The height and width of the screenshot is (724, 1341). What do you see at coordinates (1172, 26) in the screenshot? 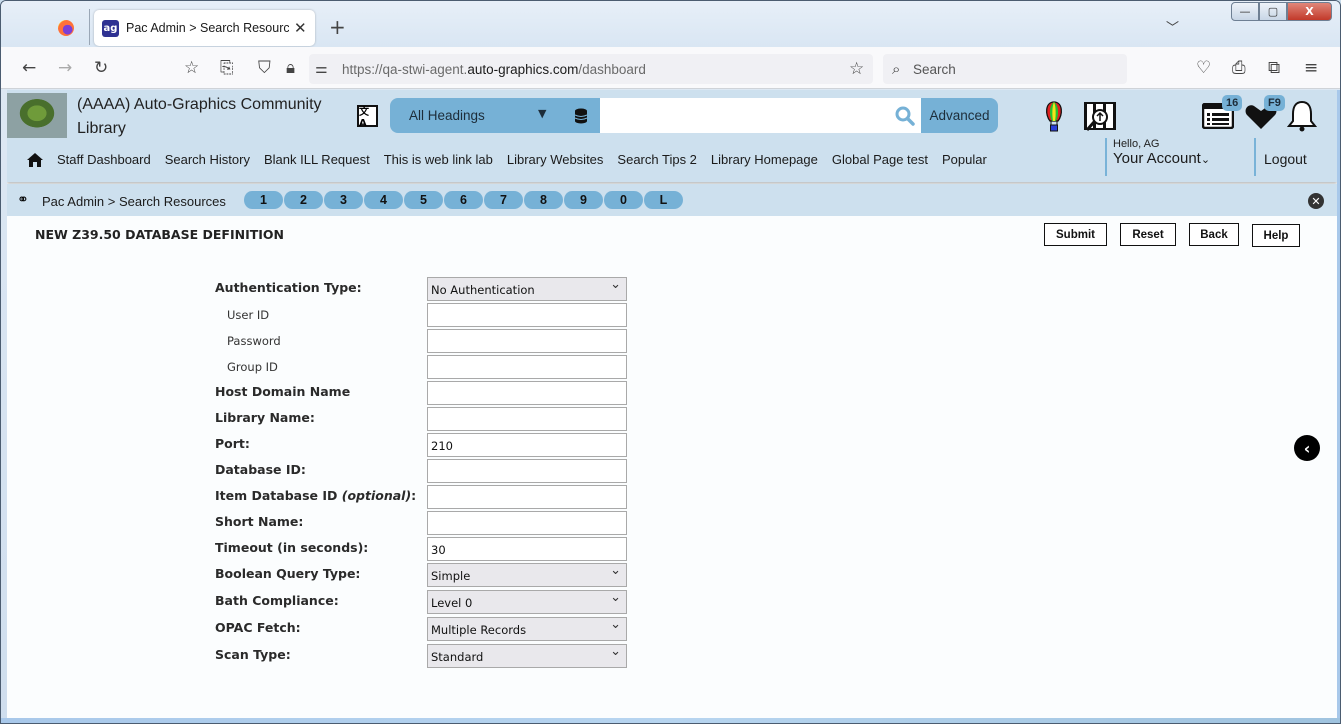
I see `list-all-tabs-chevron-icon: ﹀` at bounding box center [1172, 26].